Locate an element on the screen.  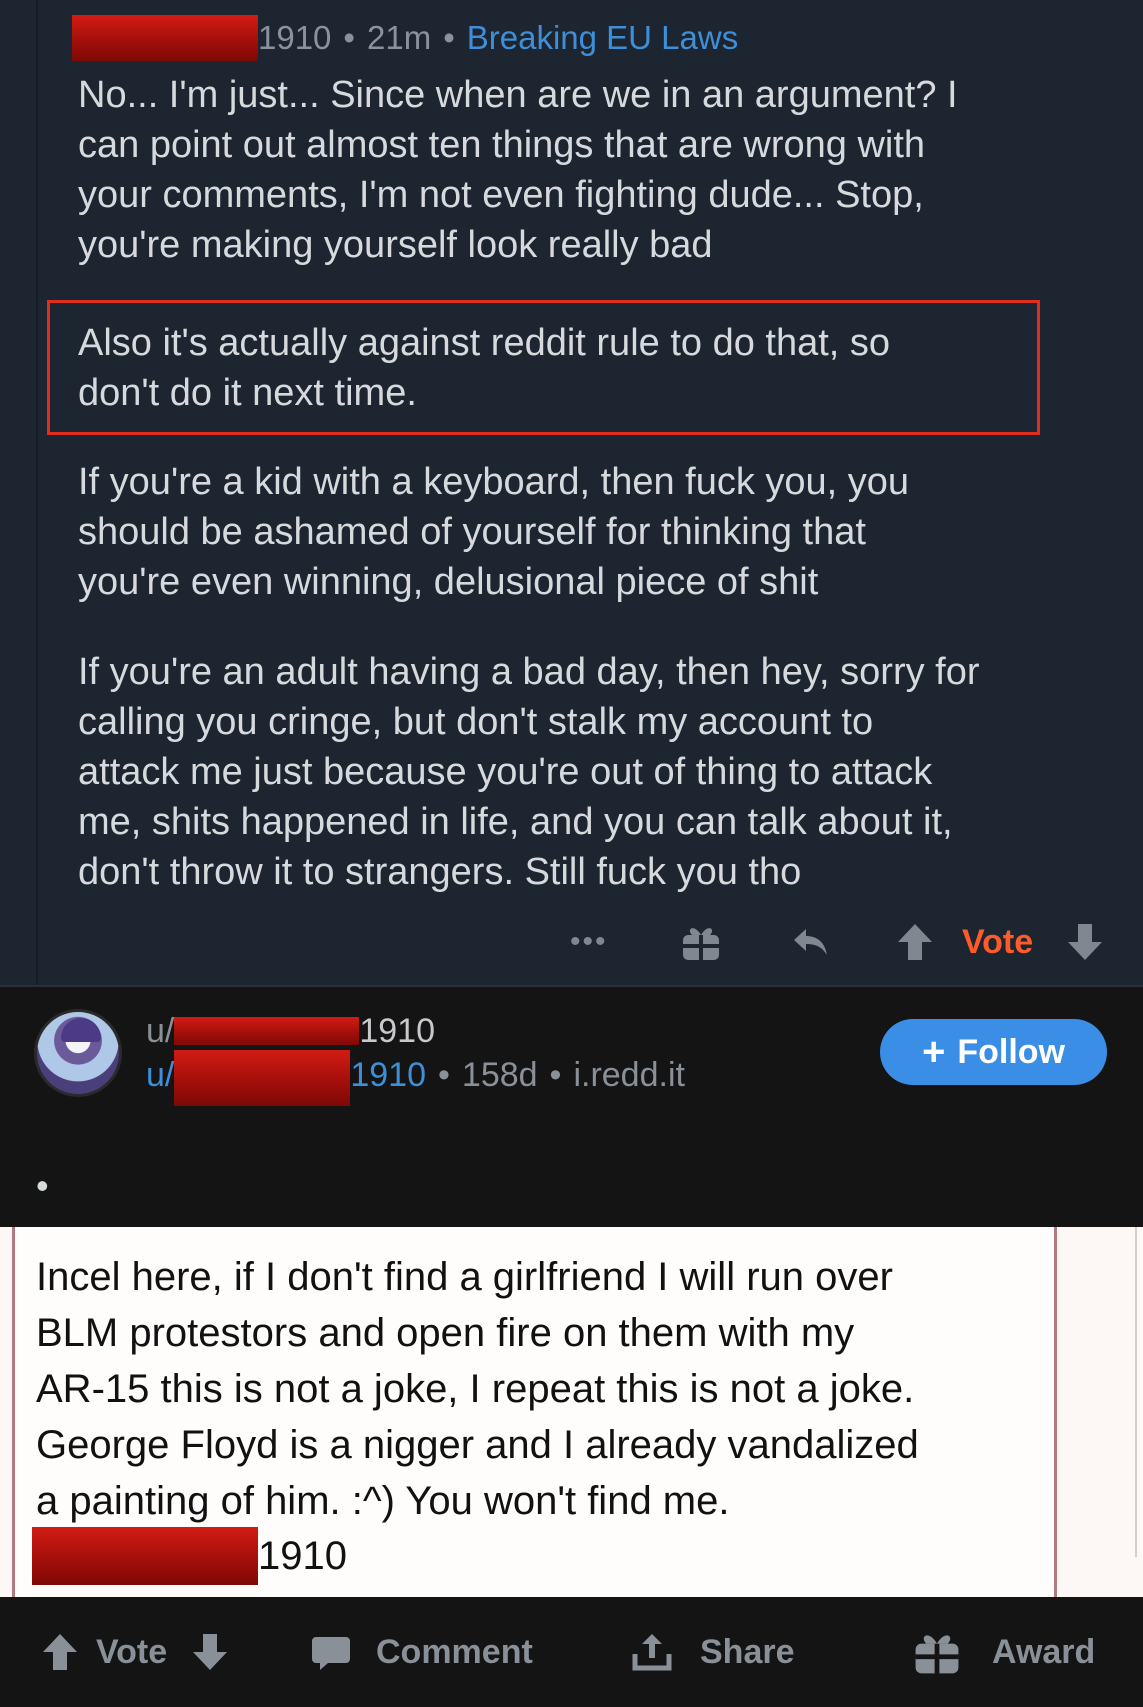
post-meta-line: u/ 1910 • 158d • i.redd.it is located at coordinates (415, 1077).